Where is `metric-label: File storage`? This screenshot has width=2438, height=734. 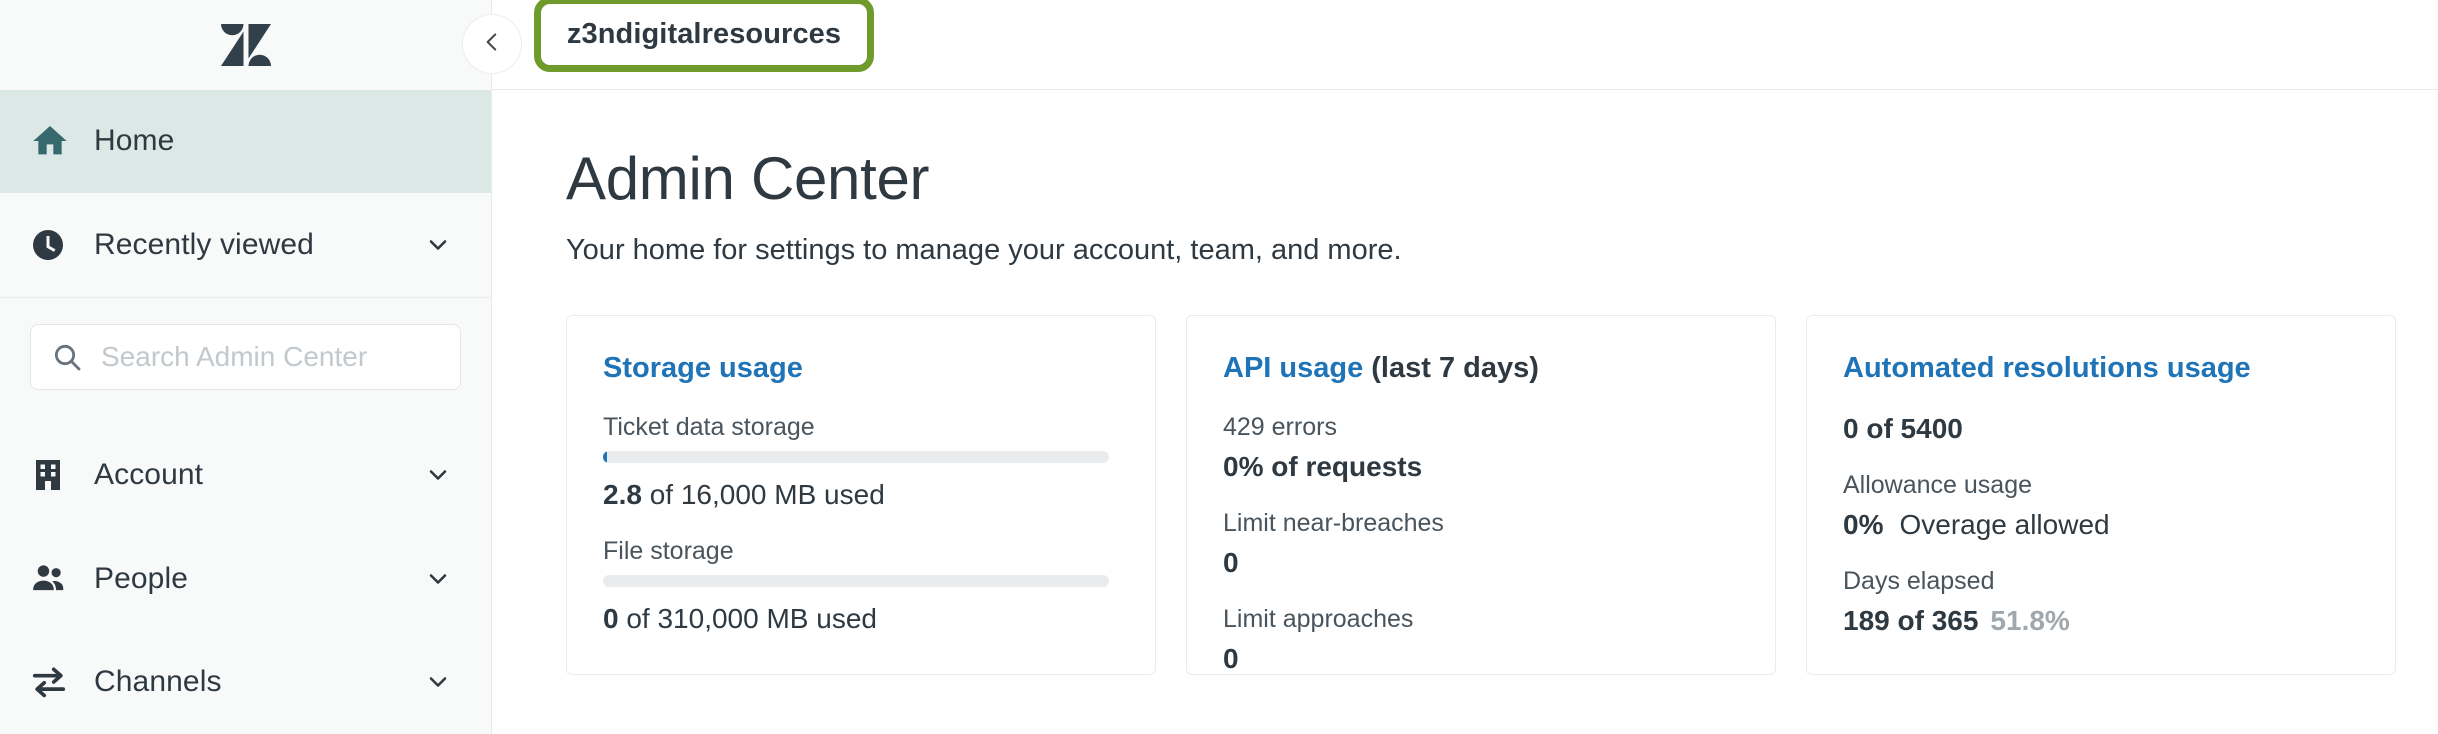
metric-label: File storage is located at coordinates (668, 551).